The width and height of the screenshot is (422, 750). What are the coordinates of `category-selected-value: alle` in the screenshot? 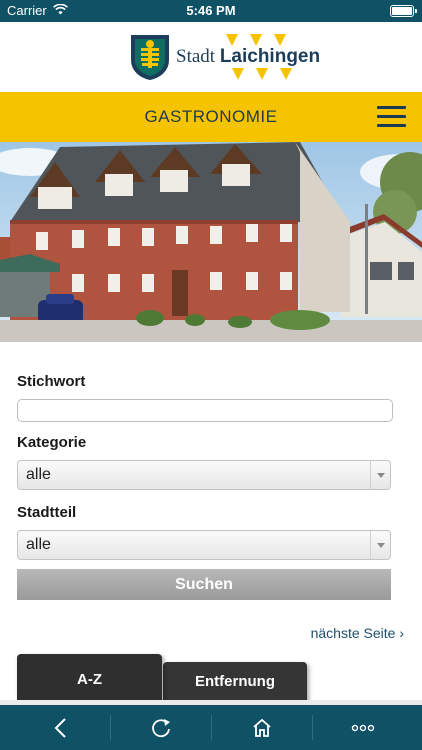 It's located at (38, 474).